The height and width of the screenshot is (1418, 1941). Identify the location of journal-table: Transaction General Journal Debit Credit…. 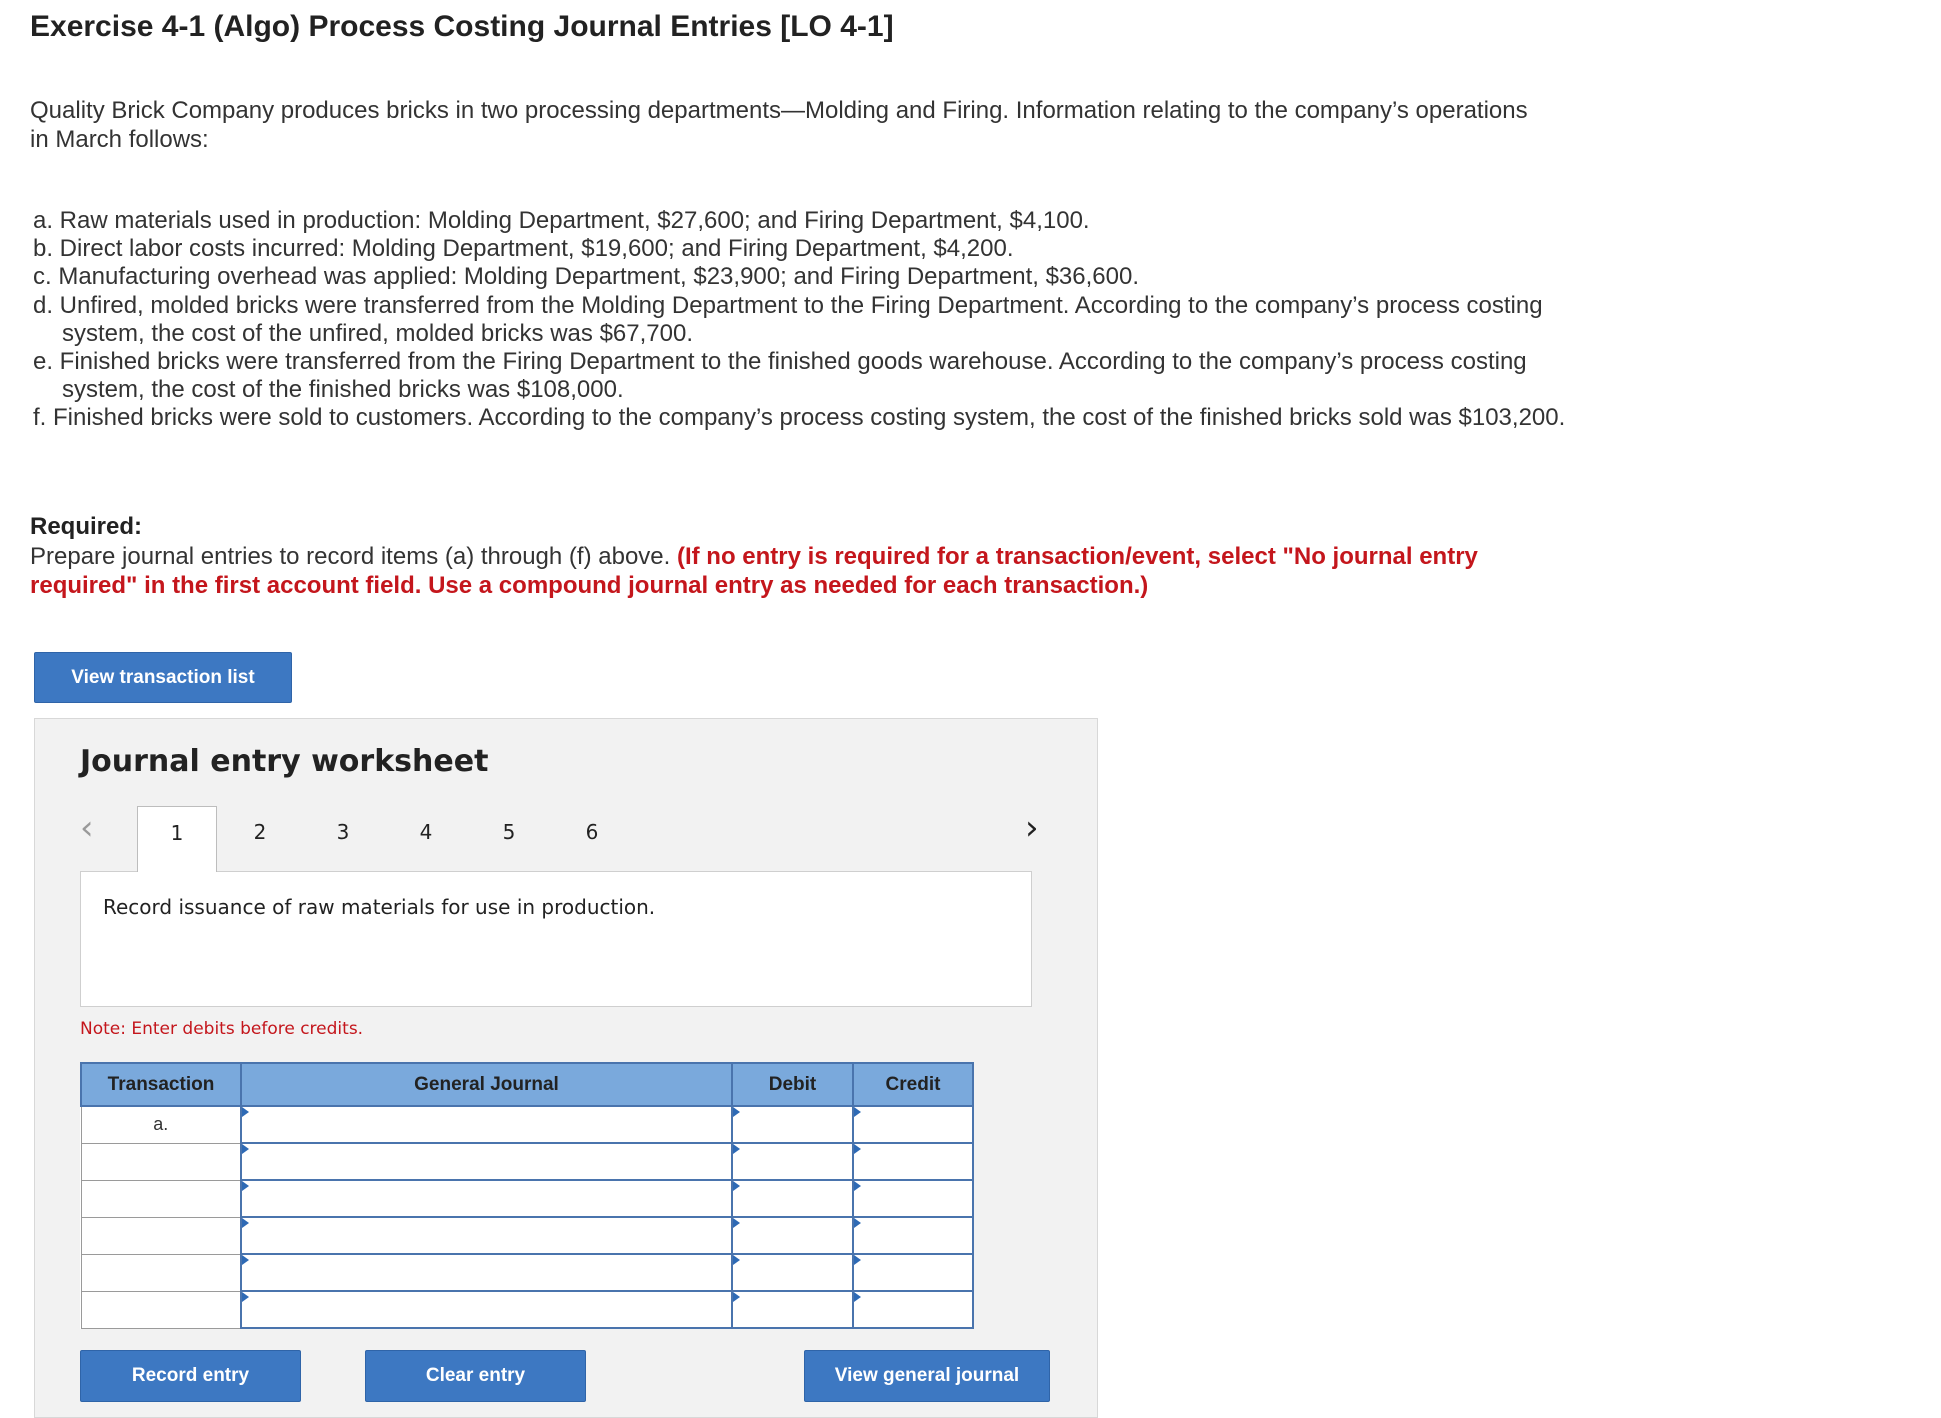
(527, 1195).